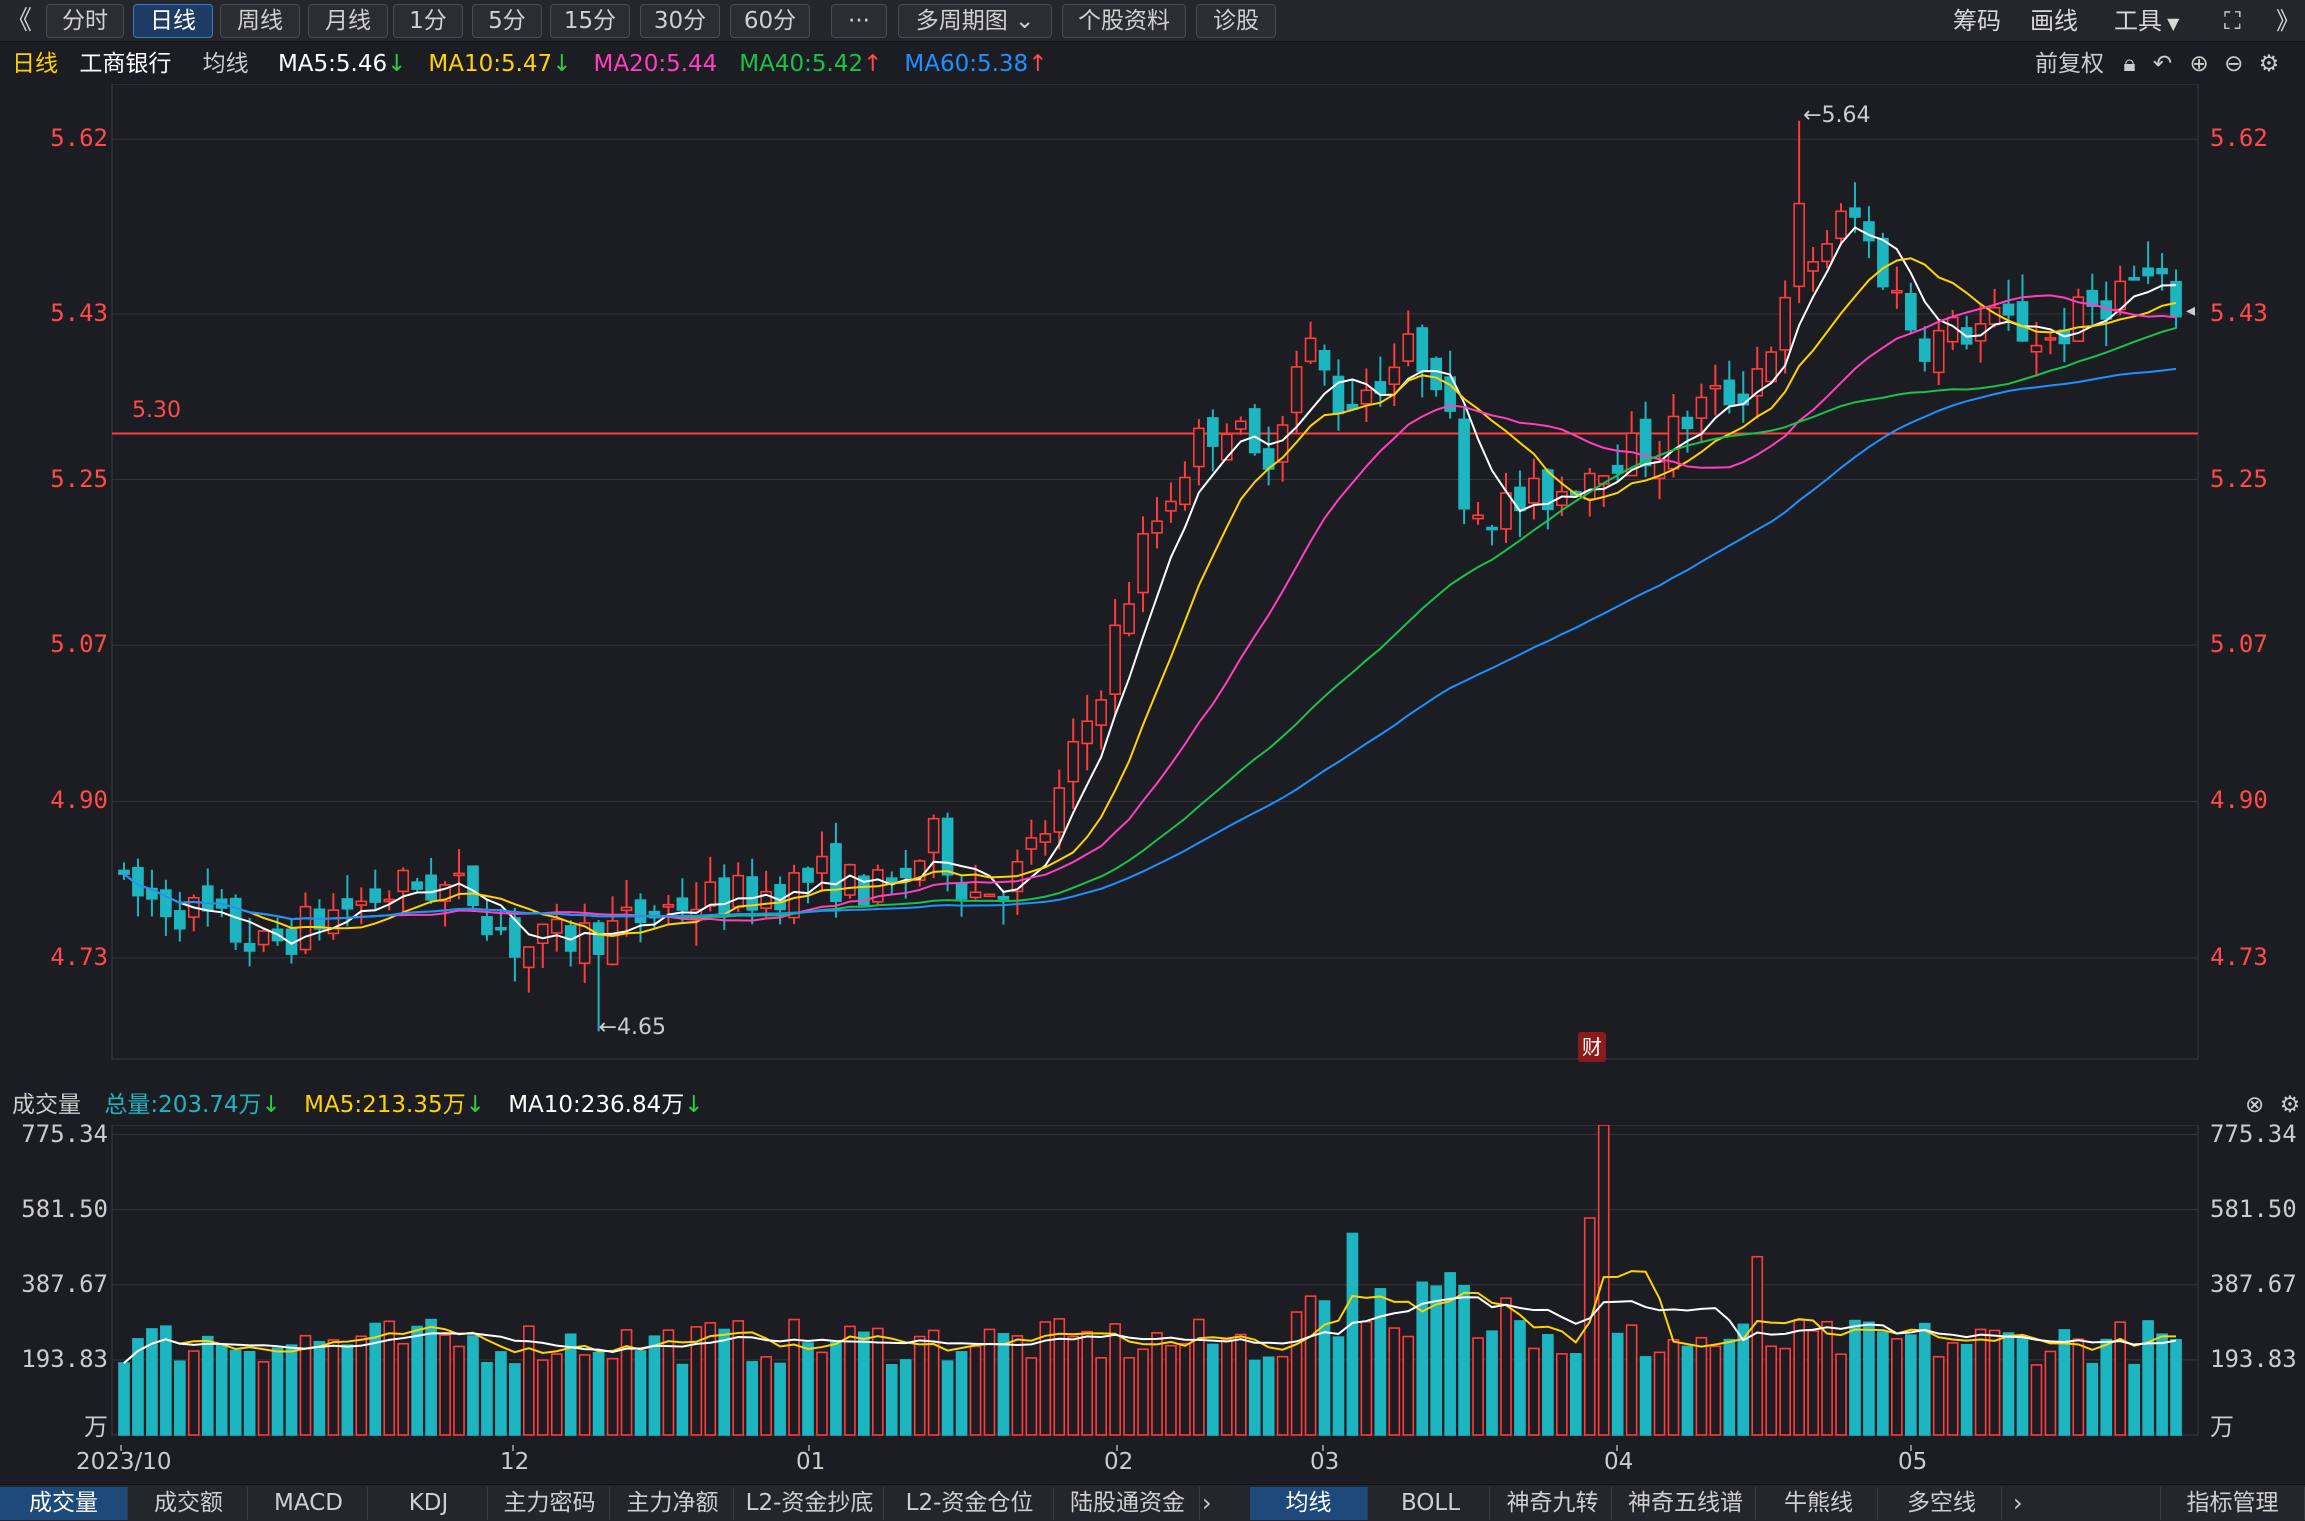 The height and width of the screenshot is (1521, 2305). What do you see at coordinates (2129, 64) in the screenshot?
I see `lock-icon: 🔒︎` at bounding box center [2129, 64].